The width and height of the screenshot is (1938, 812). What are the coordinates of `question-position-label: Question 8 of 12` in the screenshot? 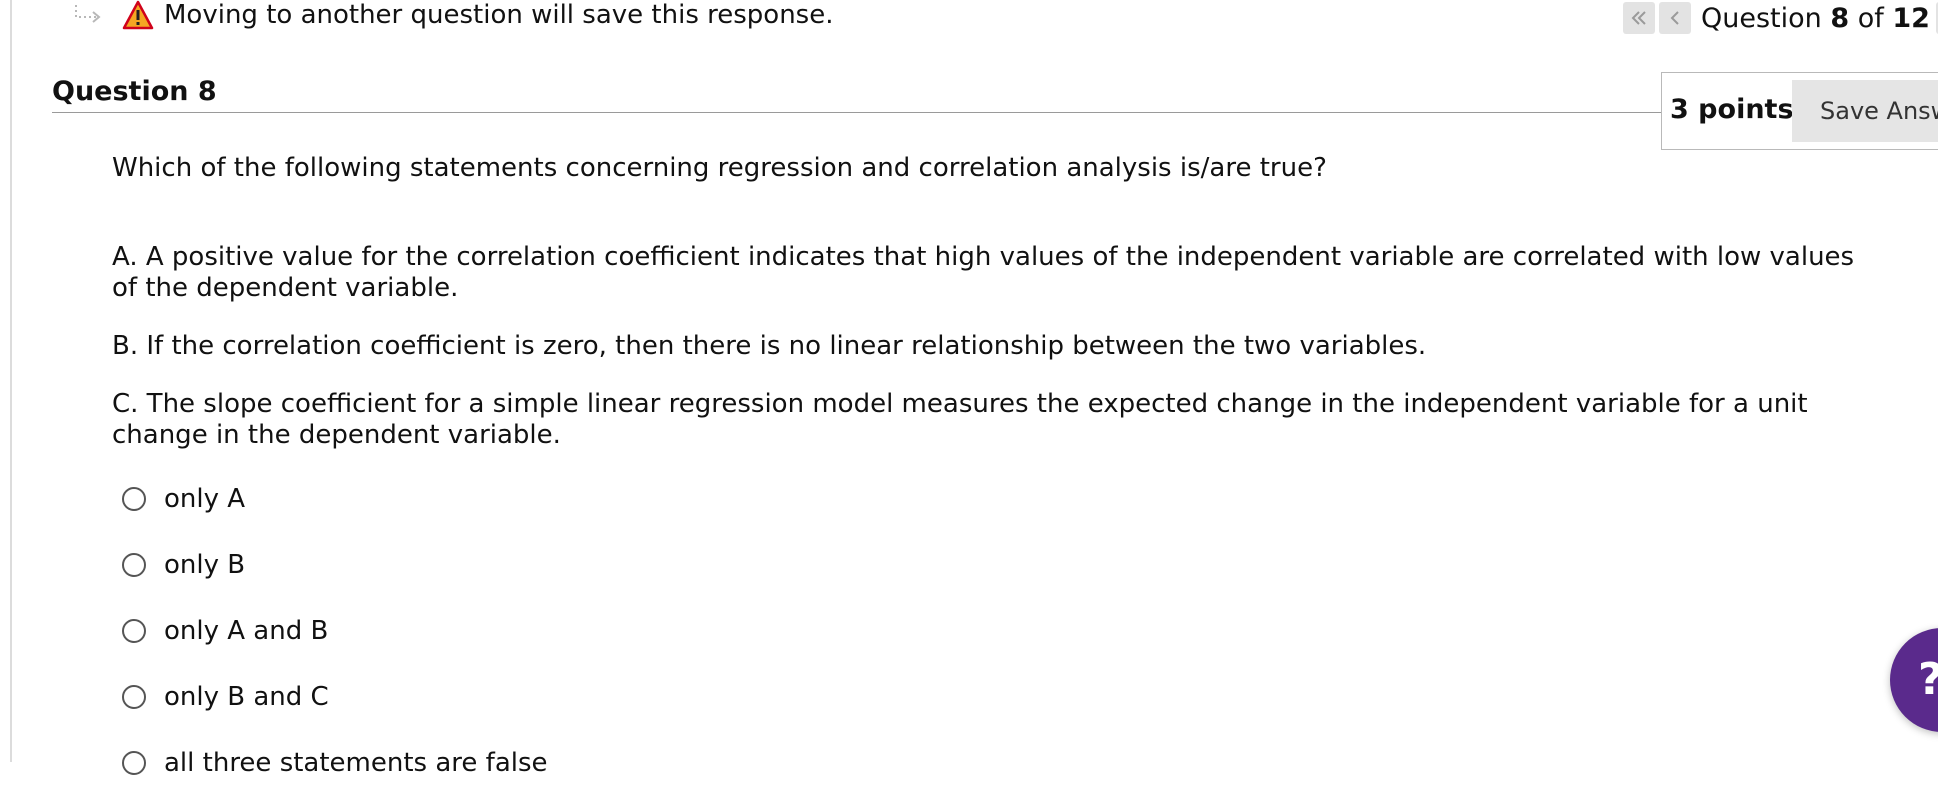 It's located at (1815, 18).